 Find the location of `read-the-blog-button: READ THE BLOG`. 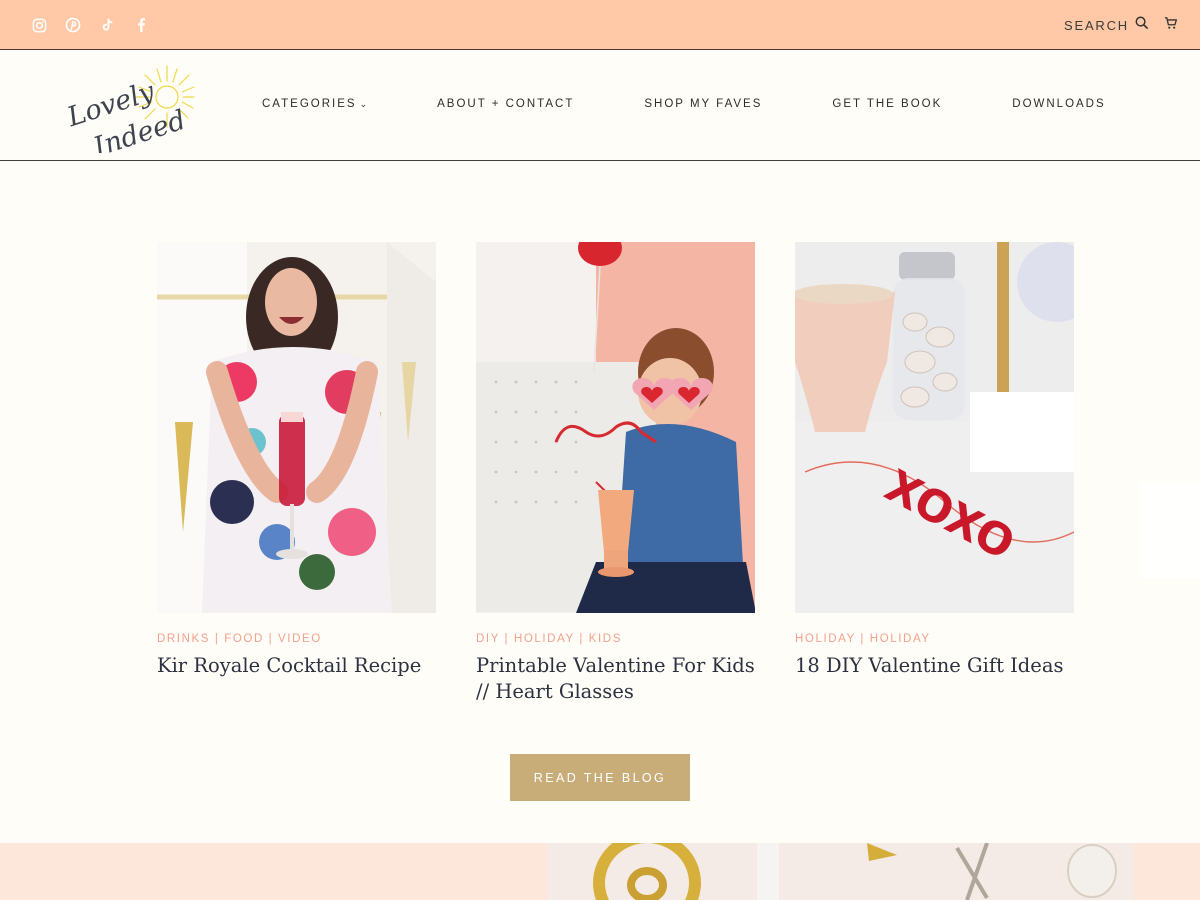

read-the-blog-button: READ THE BLOG is located at coordinates (600, 777).